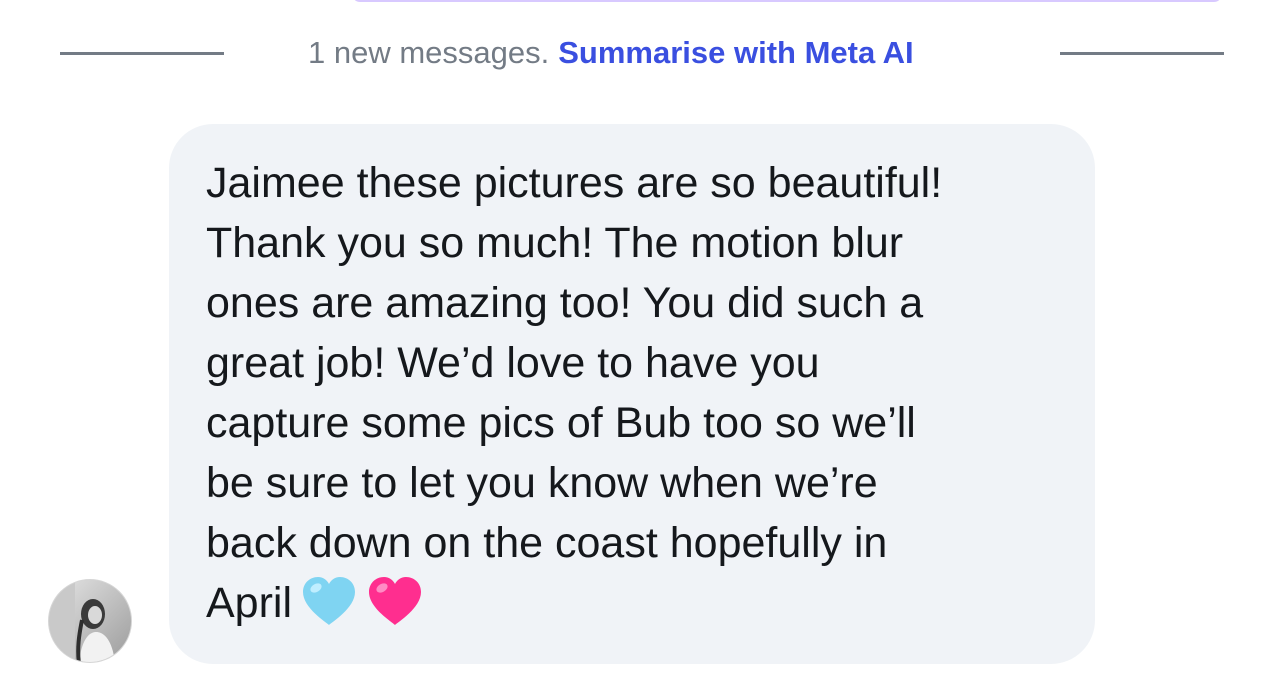 The image size is (1284, 686). I want to click on new-messages-divider: 1 new messages. Summarise with Meta AI, so click(642, 53).